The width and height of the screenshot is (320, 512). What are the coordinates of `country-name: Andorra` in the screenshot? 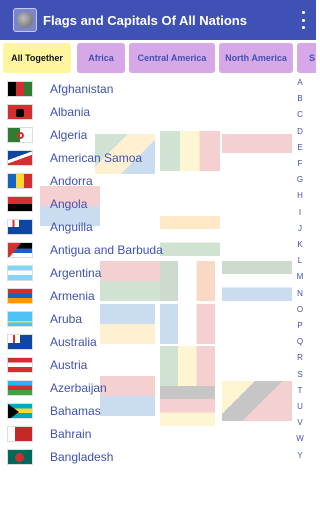 It's located at (71, 180).